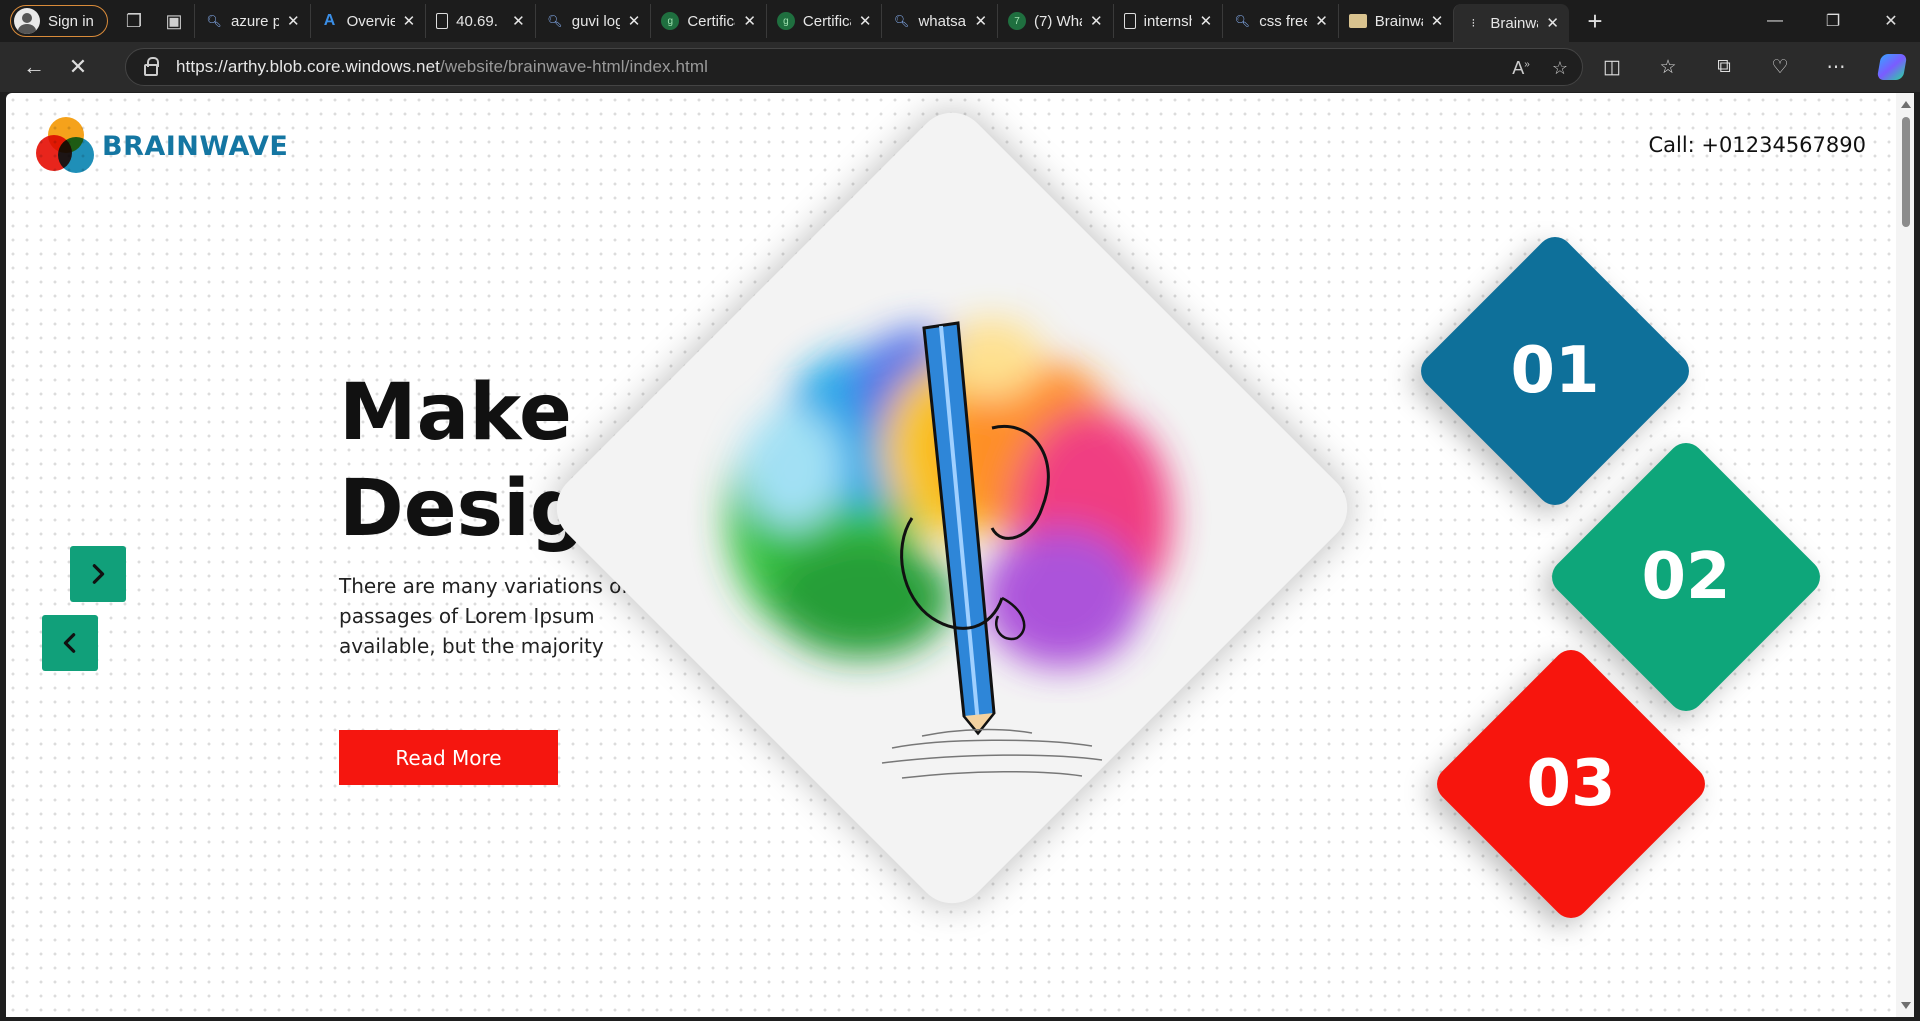  What do you see at coordinates (448, 757) in the screenshot?
I see `read-more-button: Read More` at bounding box center [448, 757].